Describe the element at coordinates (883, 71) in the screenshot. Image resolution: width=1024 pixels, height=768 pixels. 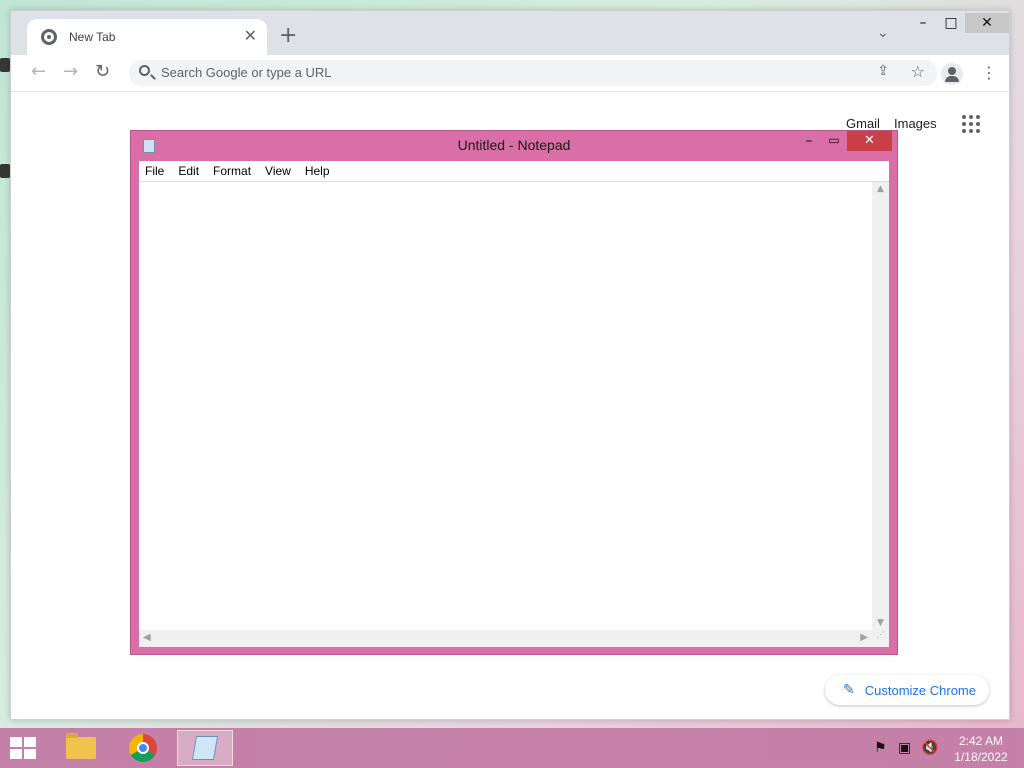
I see `share-icon: ⇪` at that location.